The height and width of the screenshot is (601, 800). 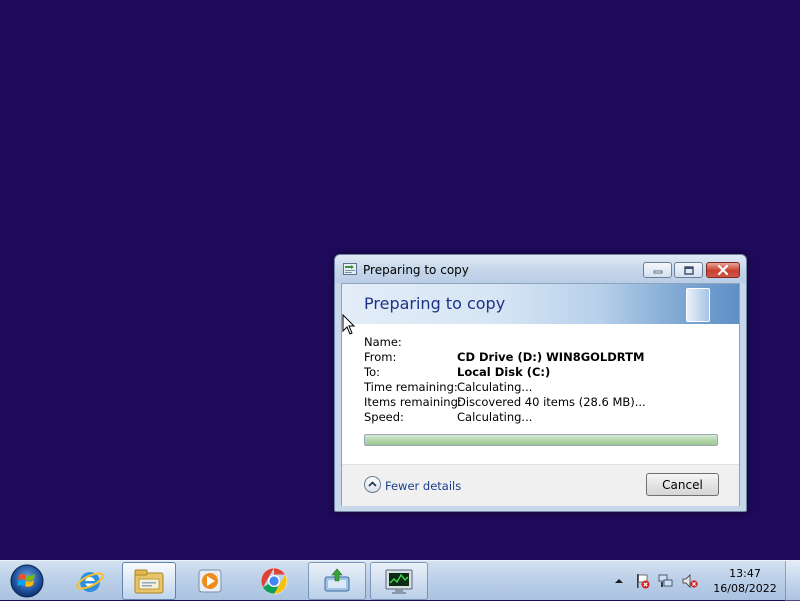 I want to click on header-banner: Preparing to copy, so click(x=540, y=304).